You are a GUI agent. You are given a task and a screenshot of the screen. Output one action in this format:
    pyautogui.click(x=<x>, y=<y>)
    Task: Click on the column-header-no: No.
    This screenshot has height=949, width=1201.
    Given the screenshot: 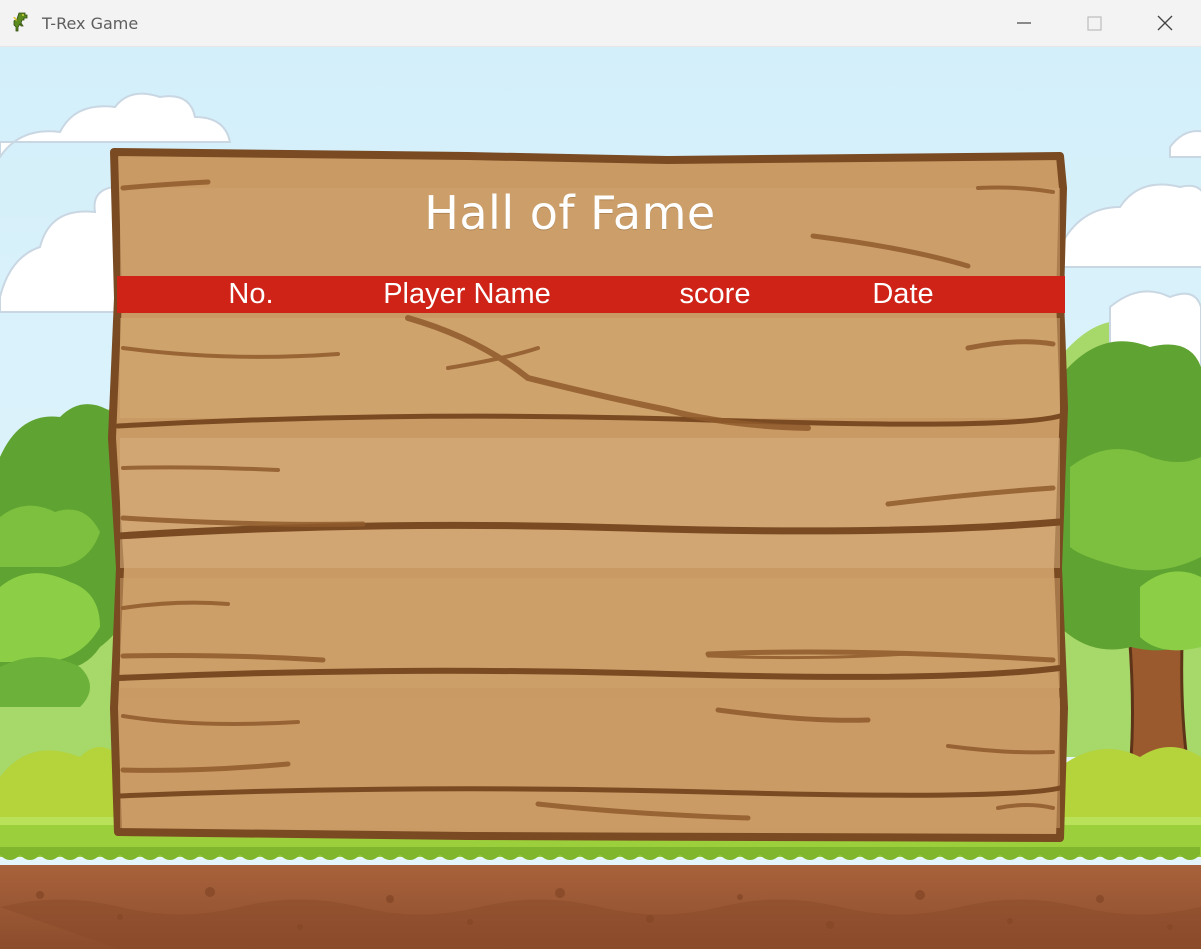 What is the action you would take?
    pyautogui.click(x=251, y=294)
    